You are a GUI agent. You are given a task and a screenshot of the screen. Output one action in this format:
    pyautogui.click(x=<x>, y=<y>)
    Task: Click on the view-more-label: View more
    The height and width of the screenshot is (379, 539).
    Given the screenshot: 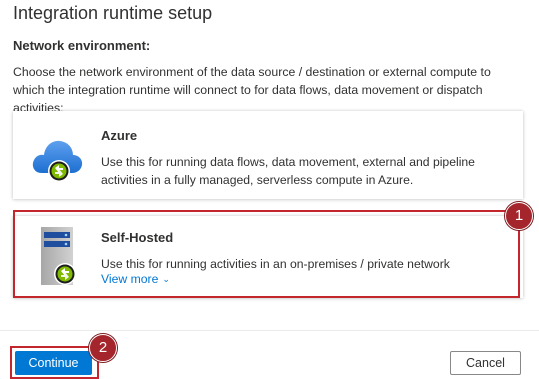 What is the action you would take?
    pyautogui.click(x=130, y=279)
    